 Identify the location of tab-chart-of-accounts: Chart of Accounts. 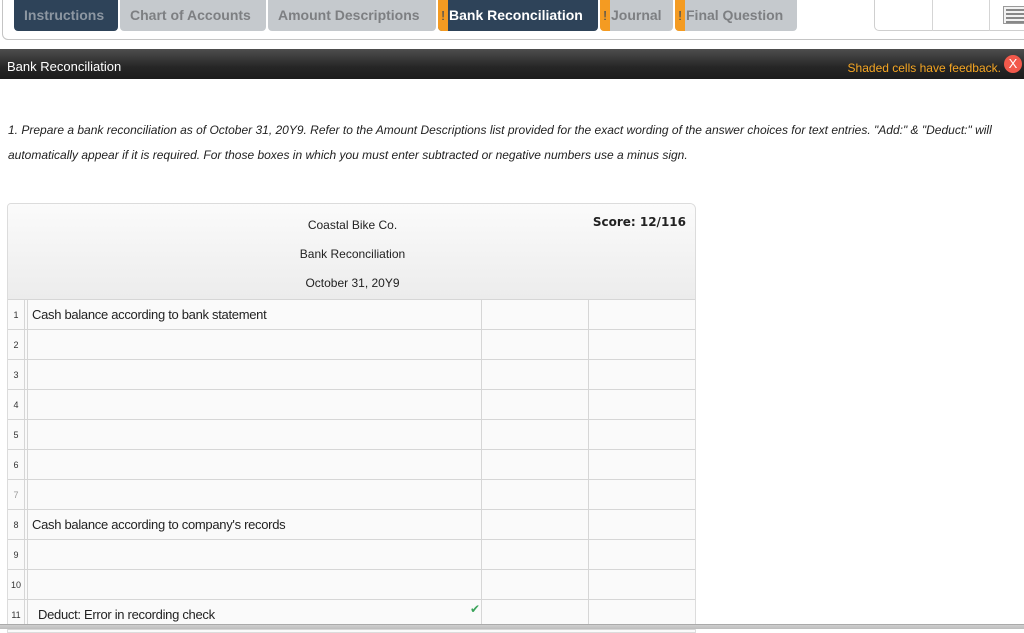
(193, 15).